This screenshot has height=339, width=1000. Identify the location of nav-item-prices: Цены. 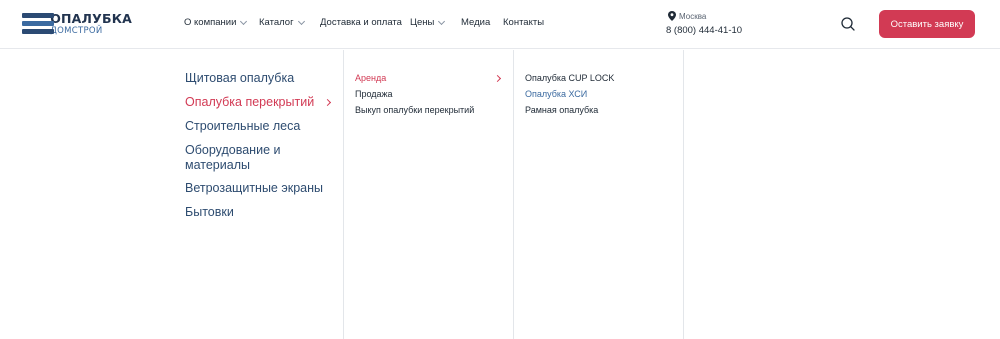
(428, 22).